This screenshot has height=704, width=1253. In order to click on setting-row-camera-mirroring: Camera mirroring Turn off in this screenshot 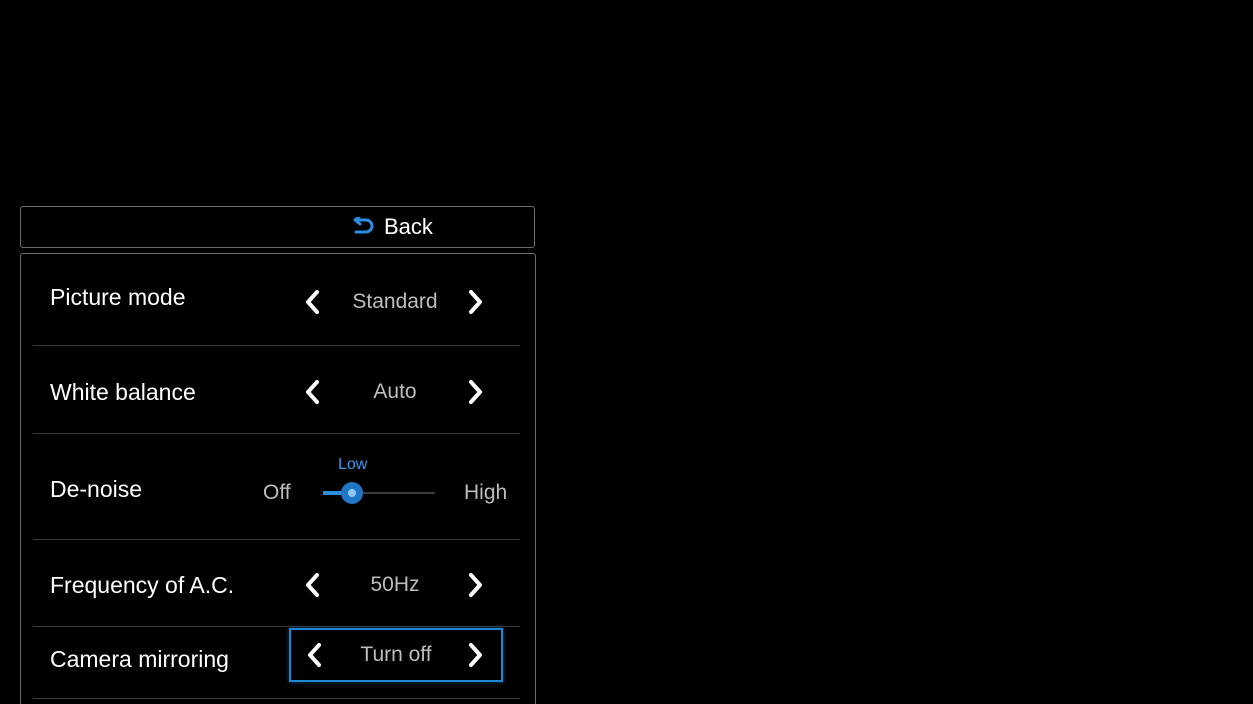, I will do `click(276, 663)`.